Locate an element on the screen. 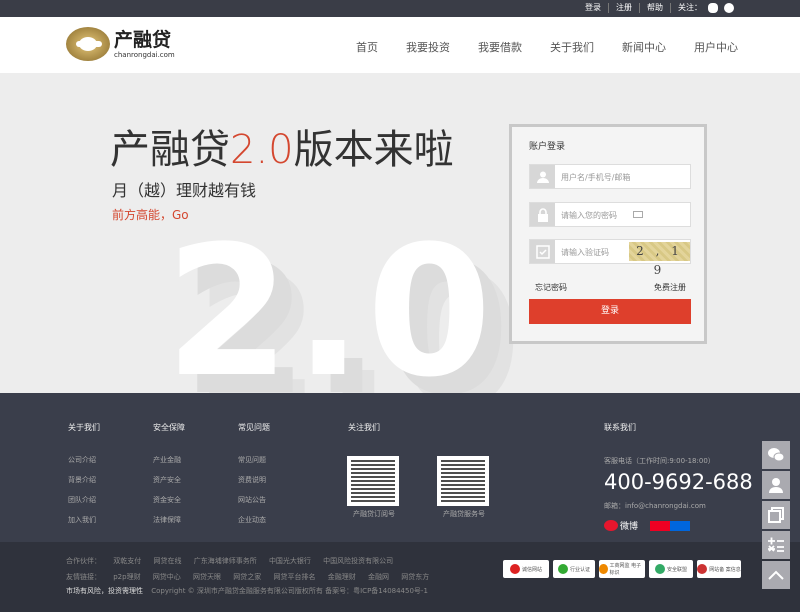  footer-link: 加入我们 is located at coordinates (84, 520).